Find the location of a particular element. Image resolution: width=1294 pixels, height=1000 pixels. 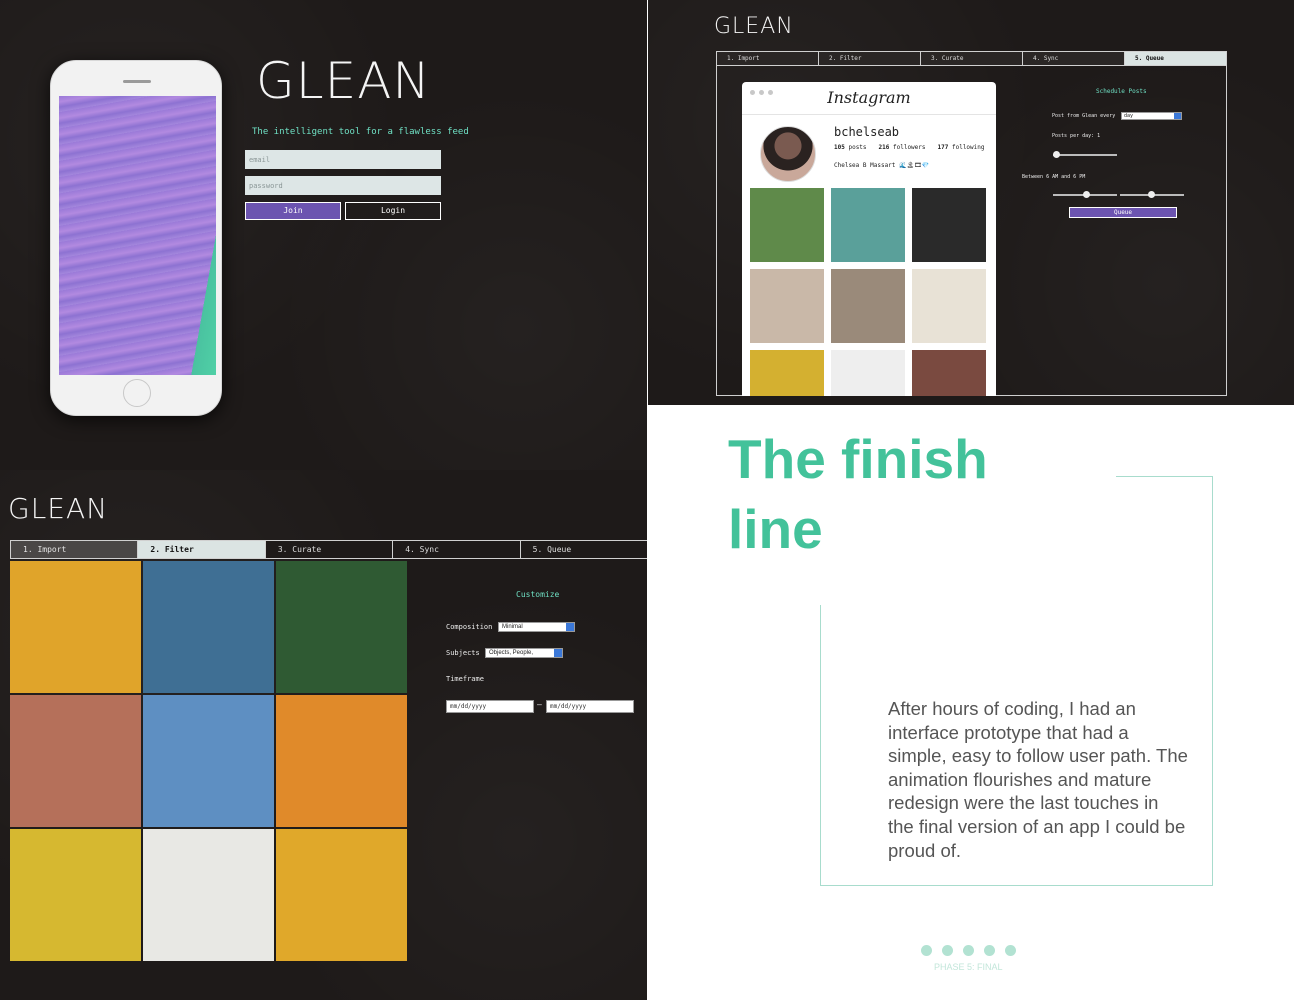

phone-mockup is located at coordinates (136, 238).